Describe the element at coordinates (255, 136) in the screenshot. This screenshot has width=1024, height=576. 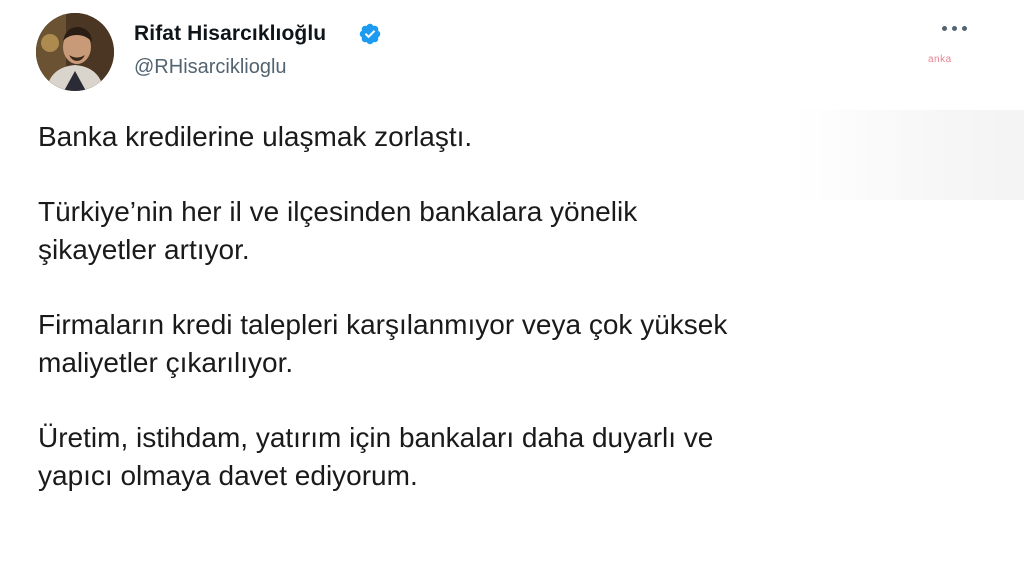
I see `tweet-paragraph: Banka kredilerine ulaşmak zorlaştı.` at that location.